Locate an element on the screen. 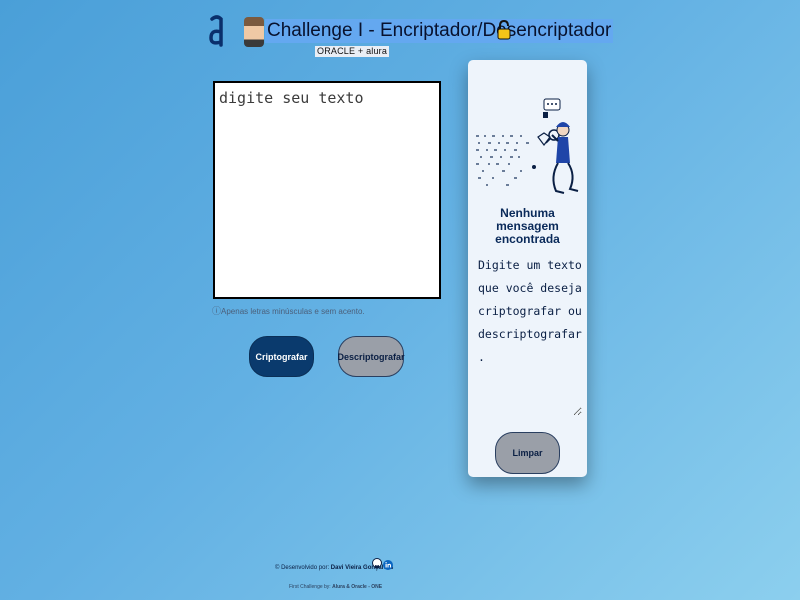 The height and width of the screenshot is (600, 800). text-input is located at coordinates (327, 190).